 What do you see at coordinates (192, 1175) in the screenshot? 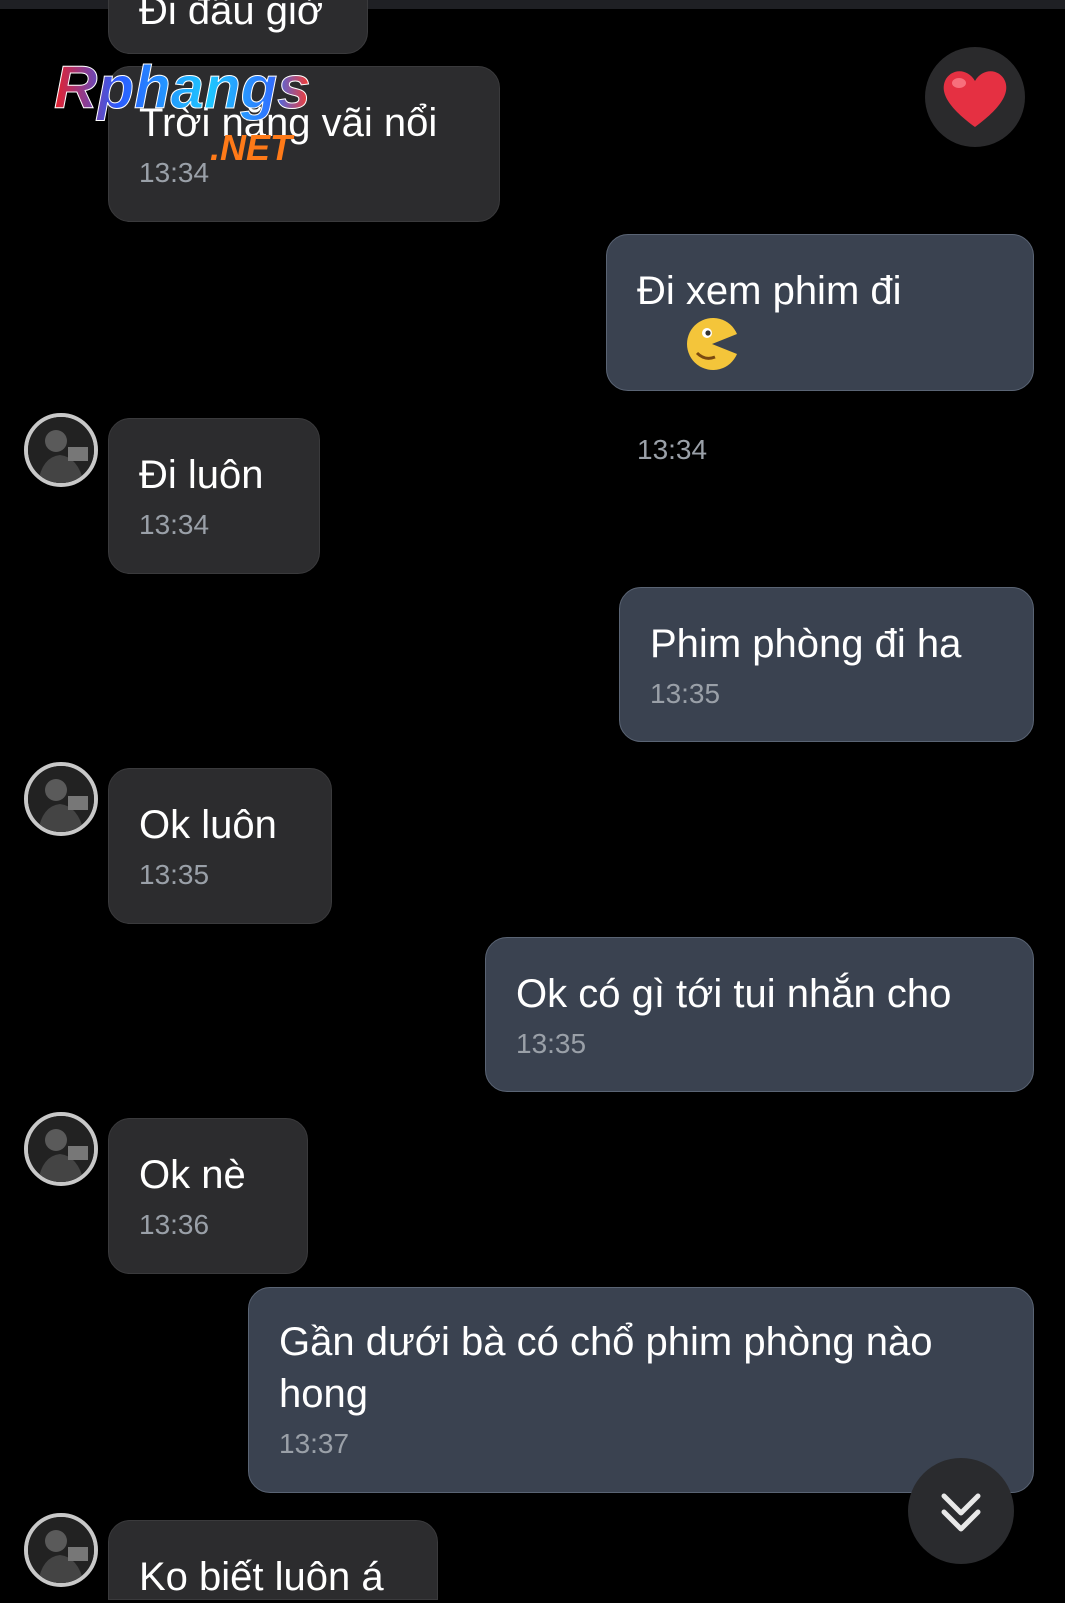
I see `message-text: Ok nè` at bounding box center [192, 1175].